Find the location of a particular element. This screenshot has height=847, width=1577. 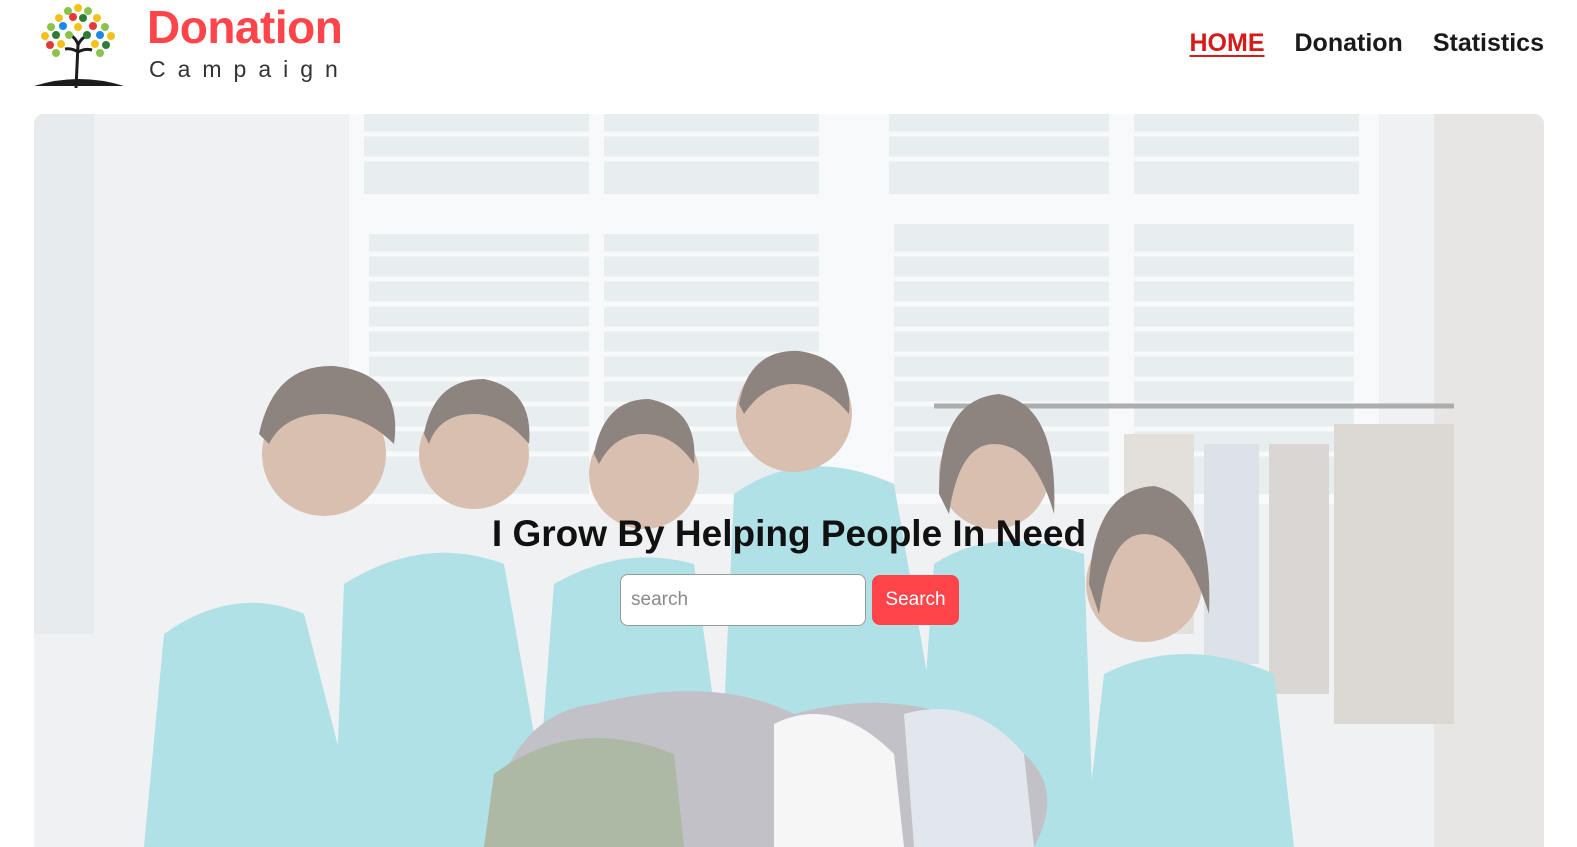

tree-logo-icon is located at coordinates (79, 46).